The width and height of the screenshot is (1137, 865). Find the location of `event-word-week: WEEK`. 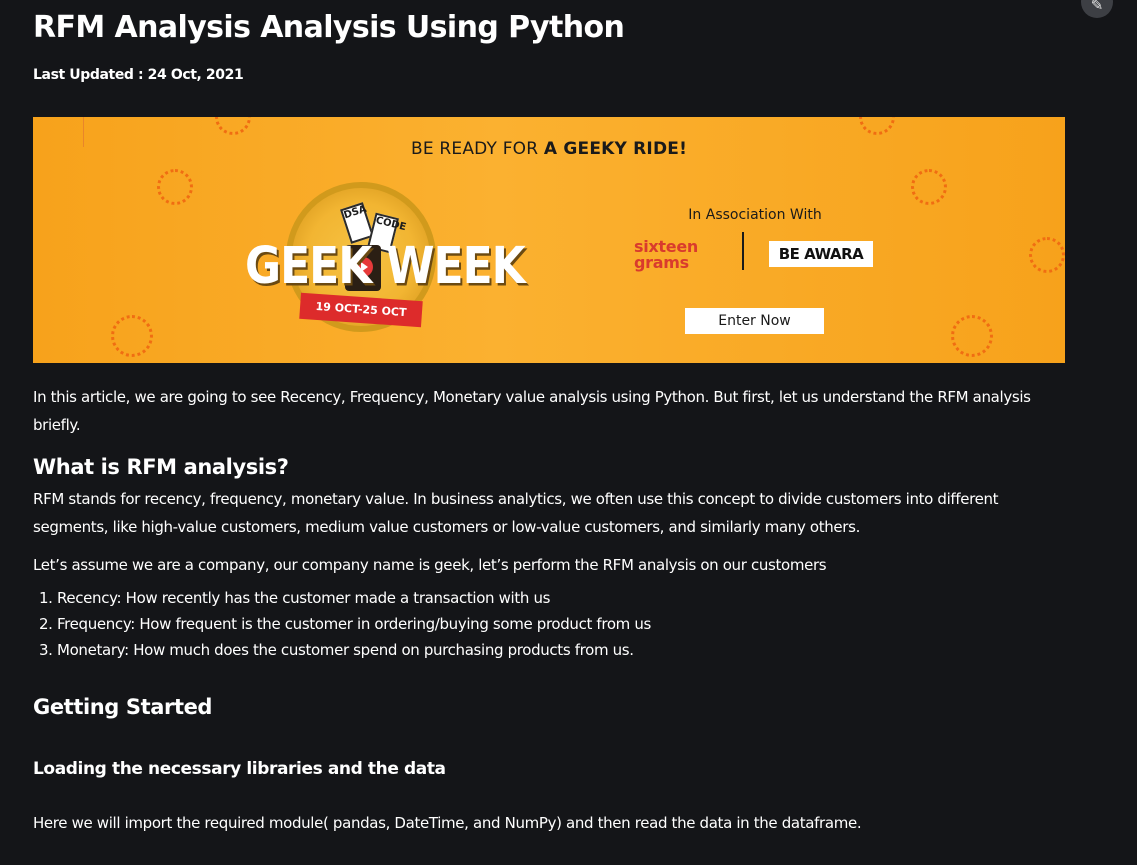

event-word-week: WEEK is located at coordinates (456, 266).